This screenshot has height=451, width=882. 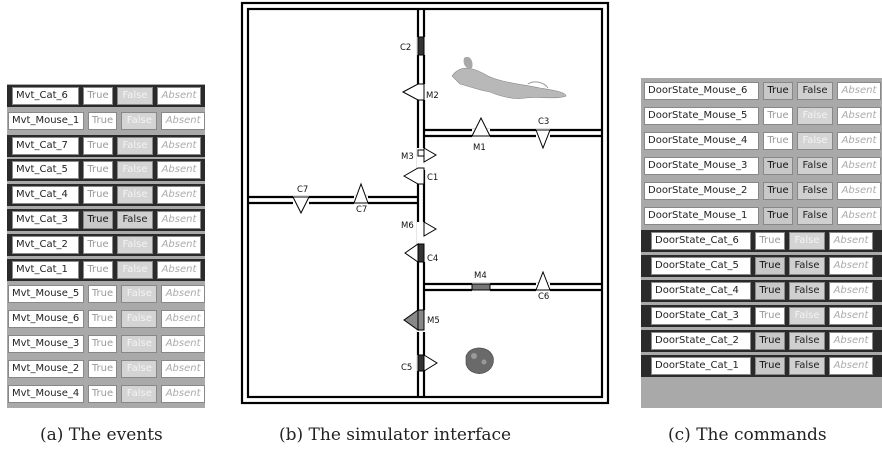 I want to click on door-M5, so click(x=411, y=320).